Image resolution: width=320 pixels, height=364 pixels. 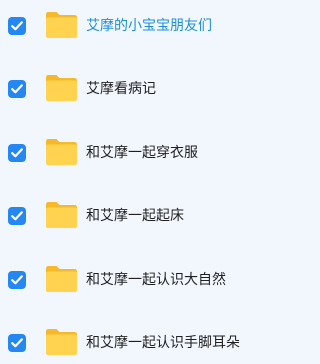 I want to click on folder-row: 和艾摩一起起床, so click(x=134, y=217).